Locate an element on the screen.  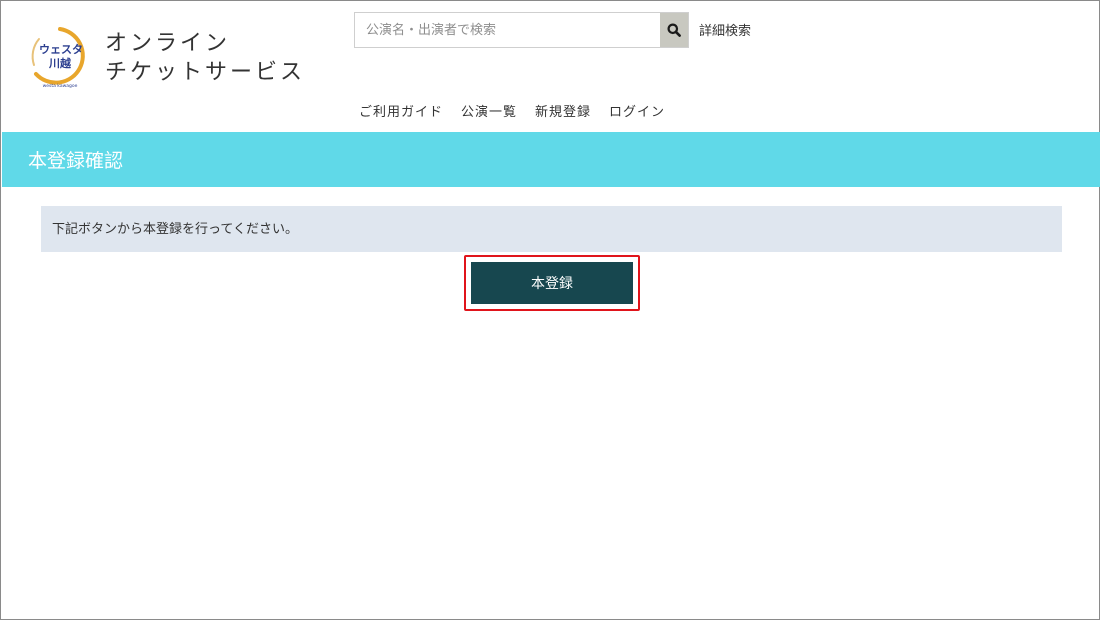
nav-item-login: ログイン is located at coordinates (637, 110).